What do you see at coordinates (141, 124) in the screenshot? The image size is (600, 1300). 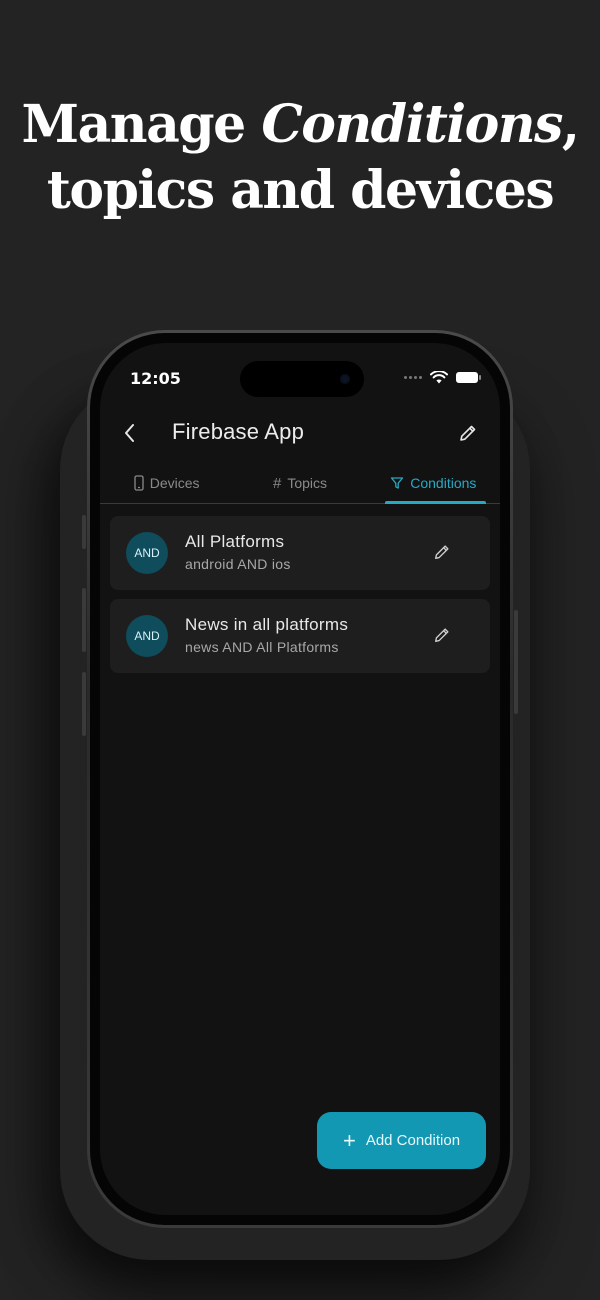 I see `headline-prefix: Manage` at bounding box center [141, 124].